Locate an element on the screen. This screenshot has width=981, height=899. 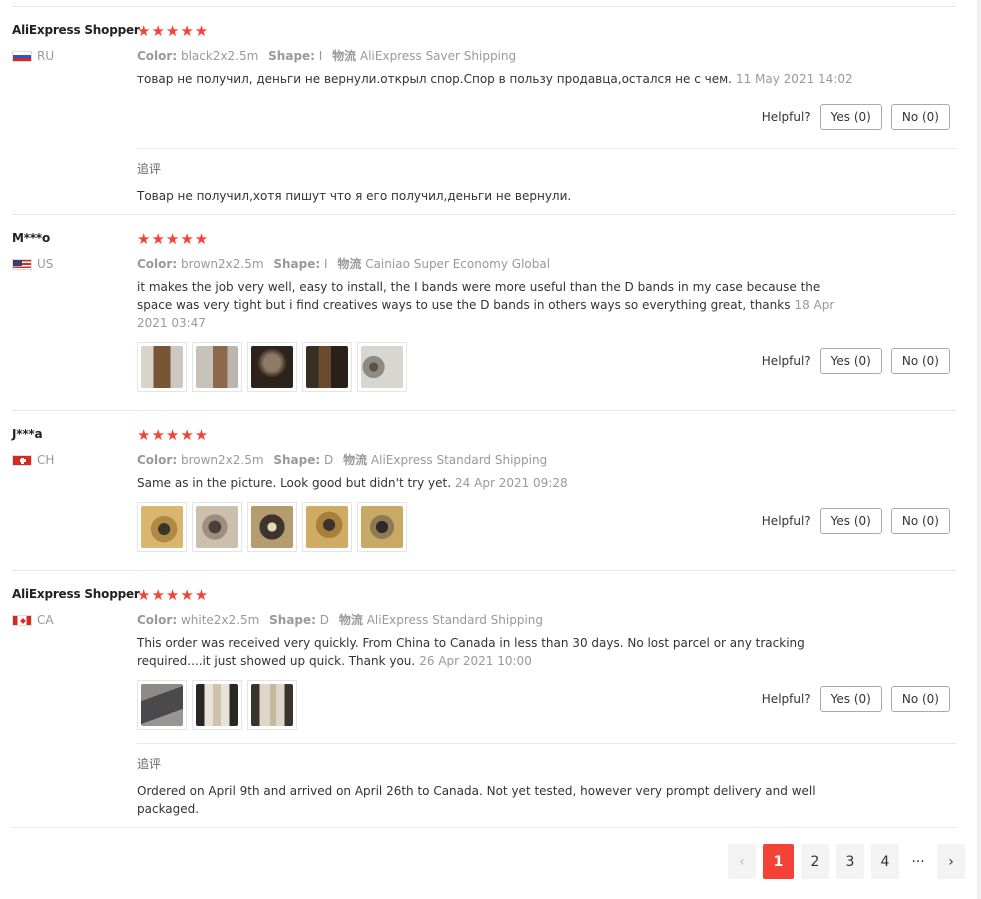
flag-ru-icon is located at coordinates (22, 56).